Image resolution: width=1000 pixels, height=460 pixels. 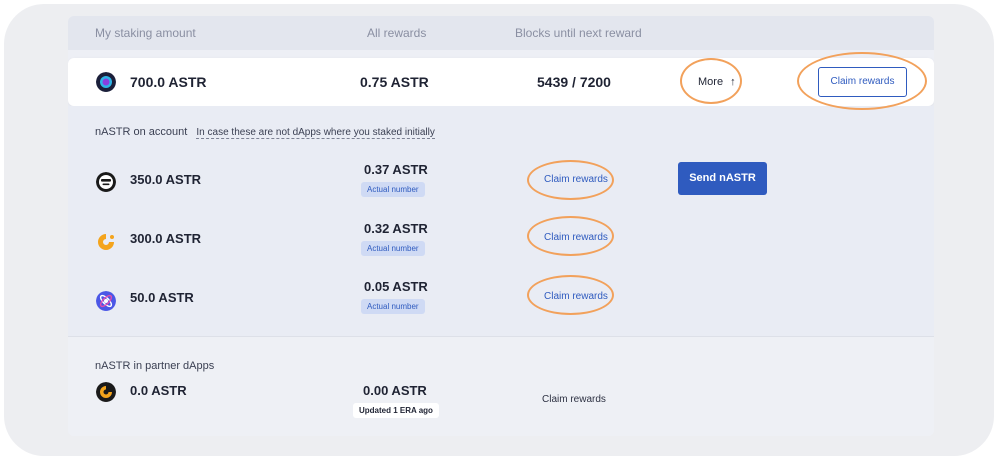 I want to click on send-nastr-button: Send nASTR, so click(x=722, y=178).